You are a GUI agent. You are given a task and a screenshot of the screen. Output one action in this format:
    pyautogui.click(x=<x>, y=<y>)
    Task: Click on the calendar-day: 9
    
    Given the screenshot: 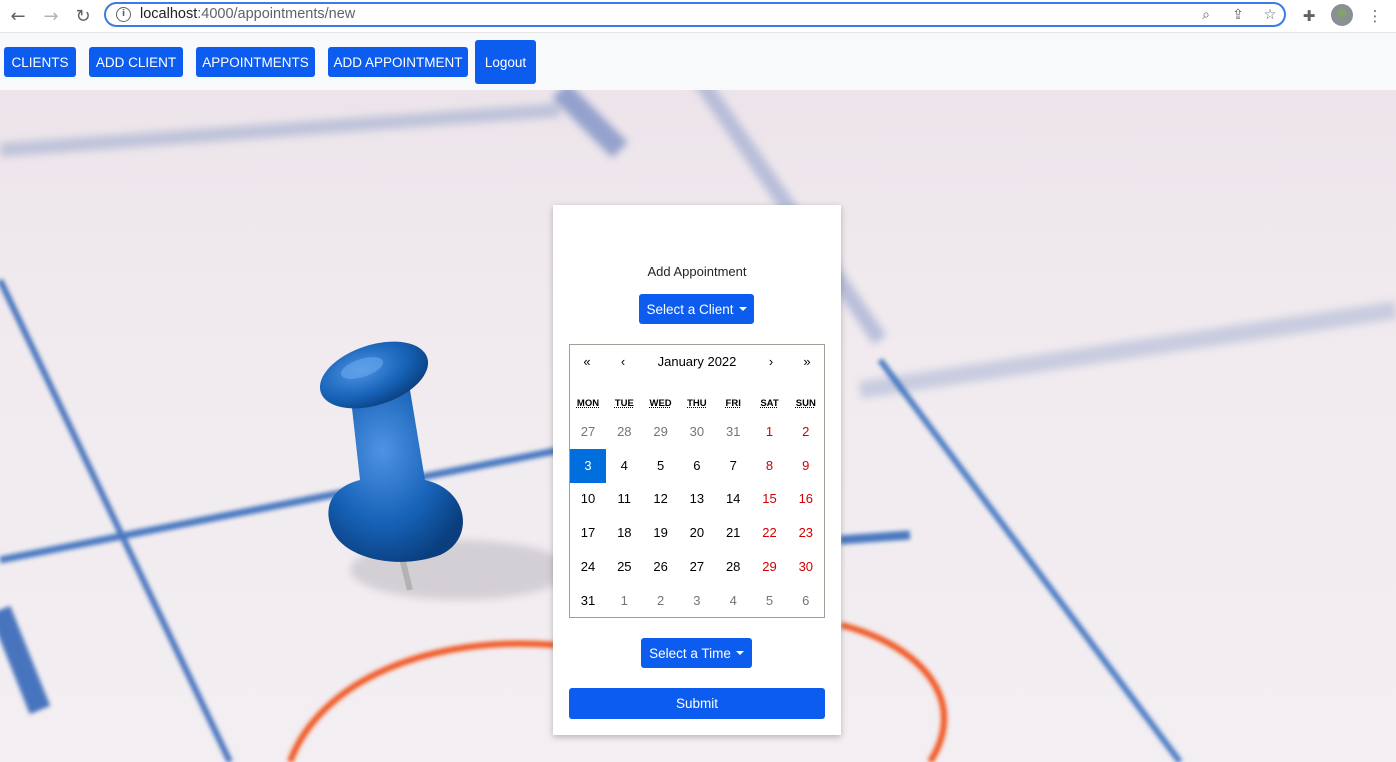 What is the action you would take?
    pyautogui.click(x=806, y=466)
    